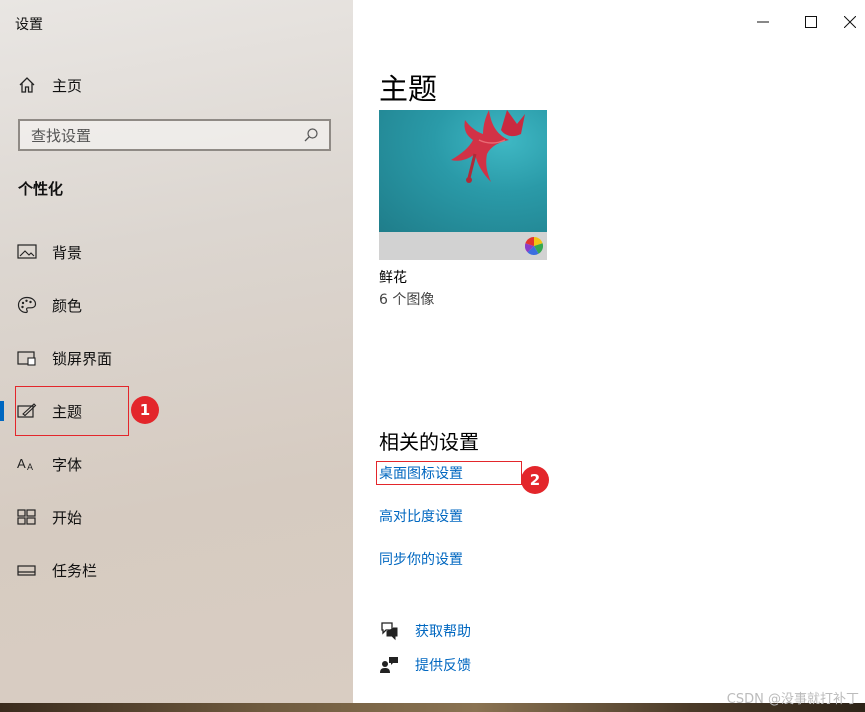  I want to click on close-button, so click(850, 22).